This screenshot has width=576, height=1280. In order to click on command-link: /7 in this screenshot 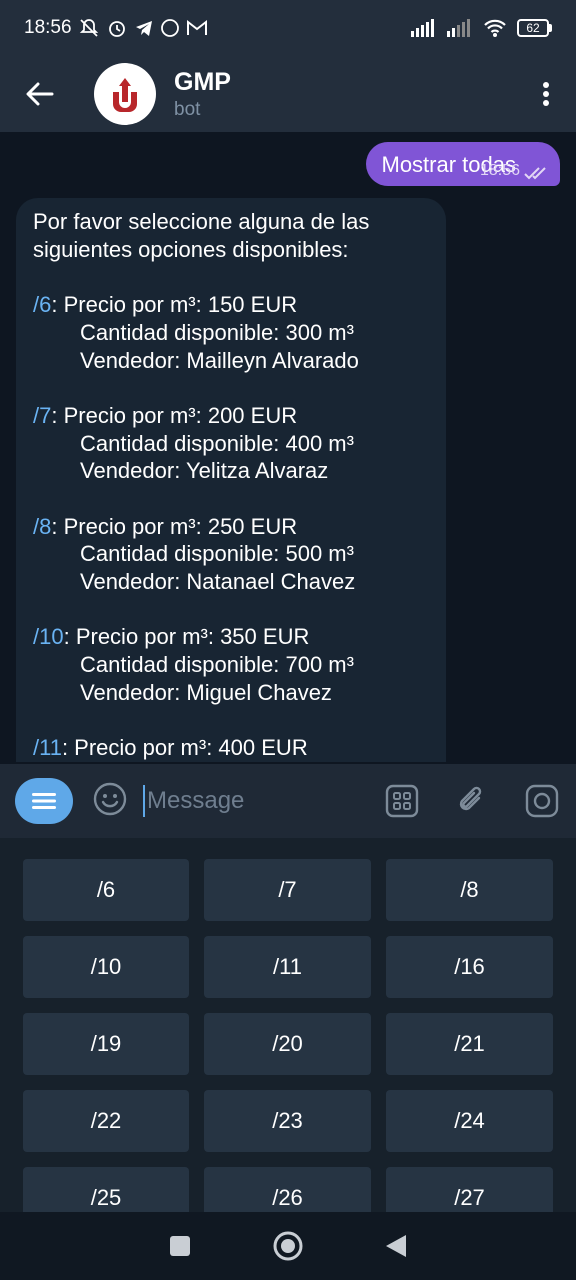, I will do `click(42, 415)`.